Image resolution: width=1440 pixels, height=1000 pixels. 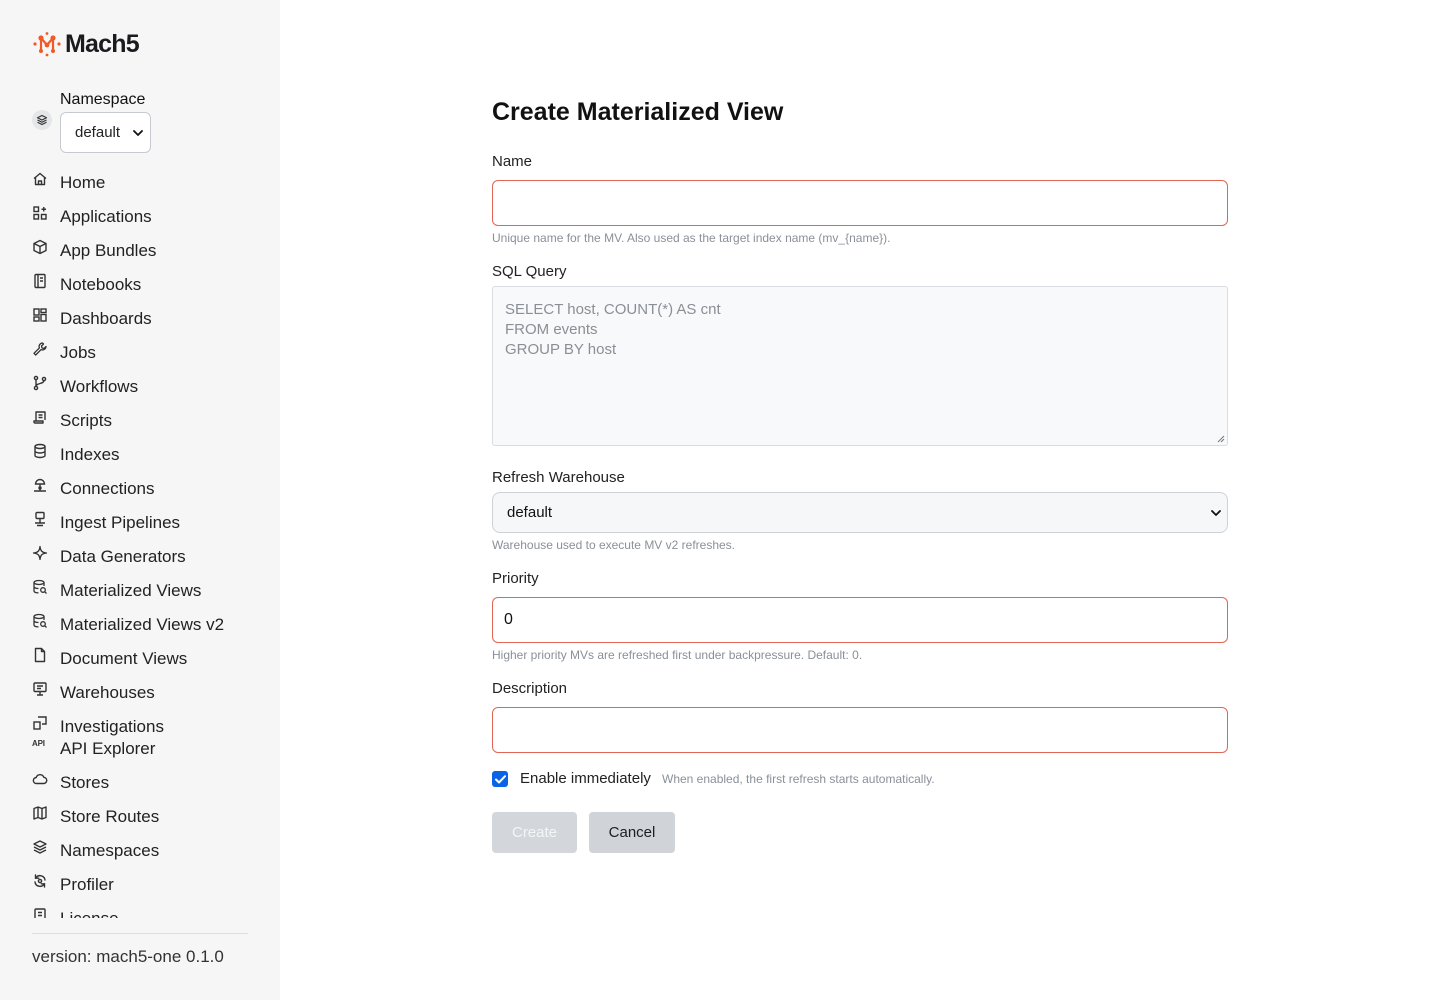 I want to click on sidebar-item-notebooks: Notebooks, so click(x=147, y=283).